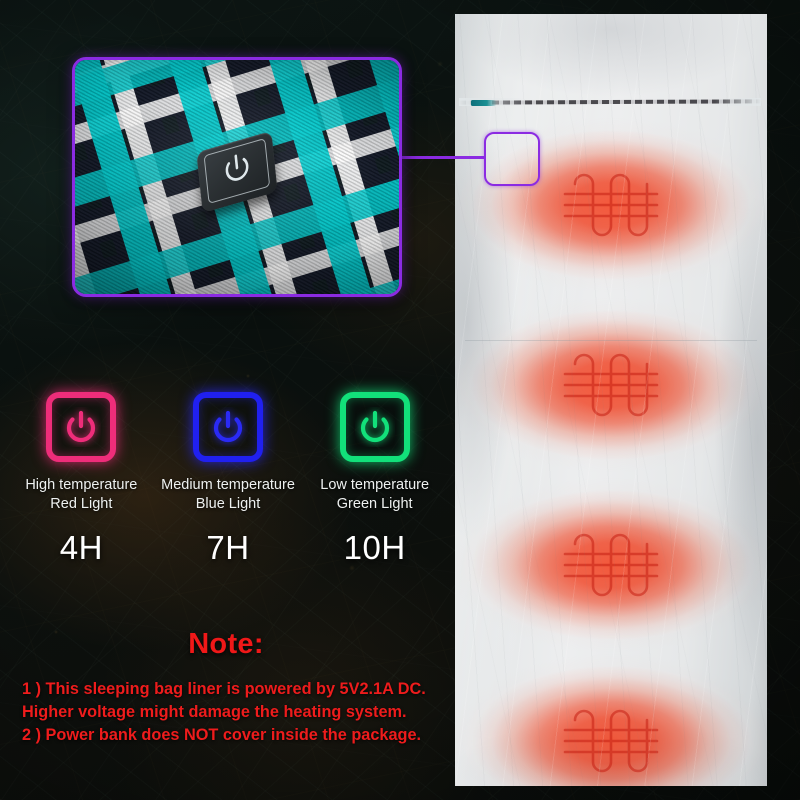 This screenshot has width=800, height=800. What do you see at coordinates (81, 494) in the screenshot?
I see `mode-label-high: High temperature Red Light` at bounding box center [81, 494].